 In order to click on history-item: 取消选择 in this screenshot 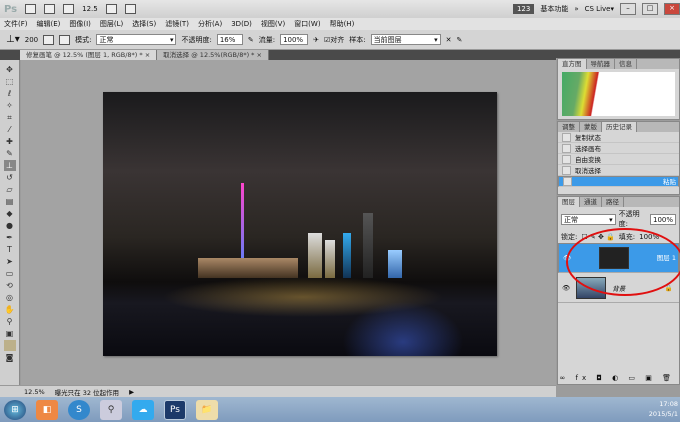, I will do `click(618, 170)`.